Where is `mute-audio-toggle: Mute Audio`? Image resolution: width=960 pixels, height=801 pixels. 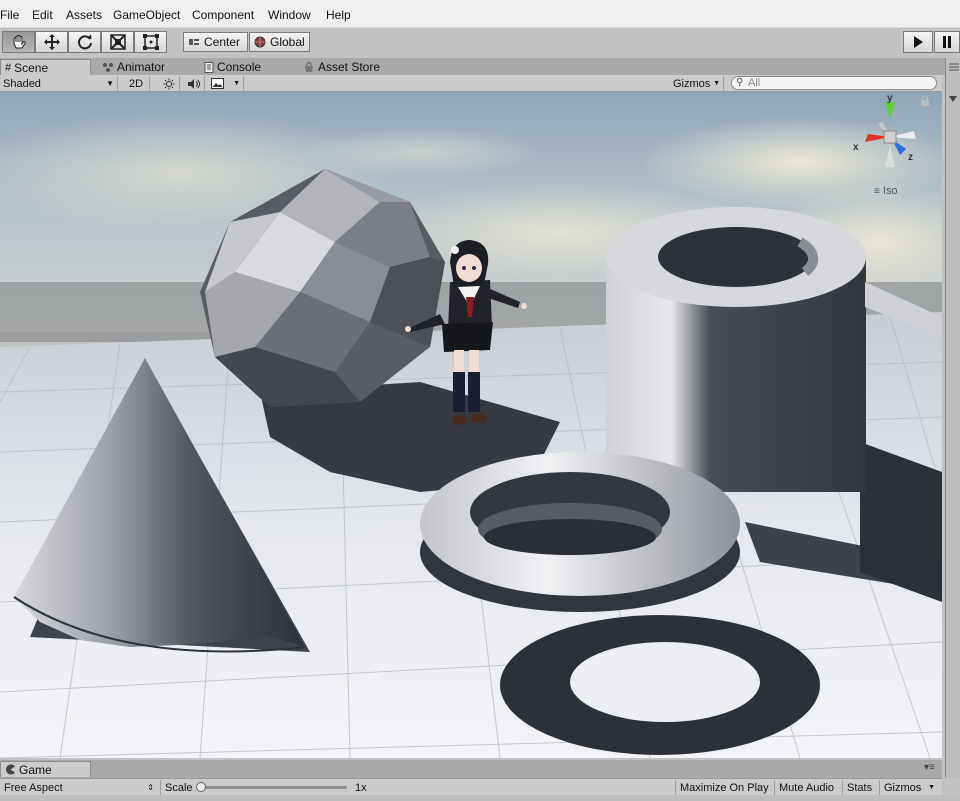
mute-audio-toggle: Mute Audio is located at coordinates (806, 787).